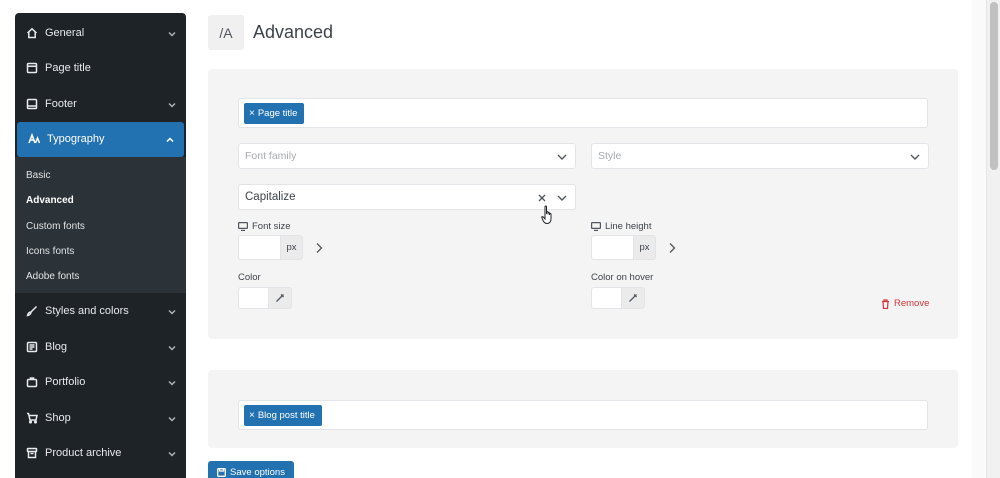 Image resolution: width=1000 pixels, height=478 pixels. Describe the element at coordinates (100, 347) in the screenshot. I see `nav-item-blog: Blog` at that location.